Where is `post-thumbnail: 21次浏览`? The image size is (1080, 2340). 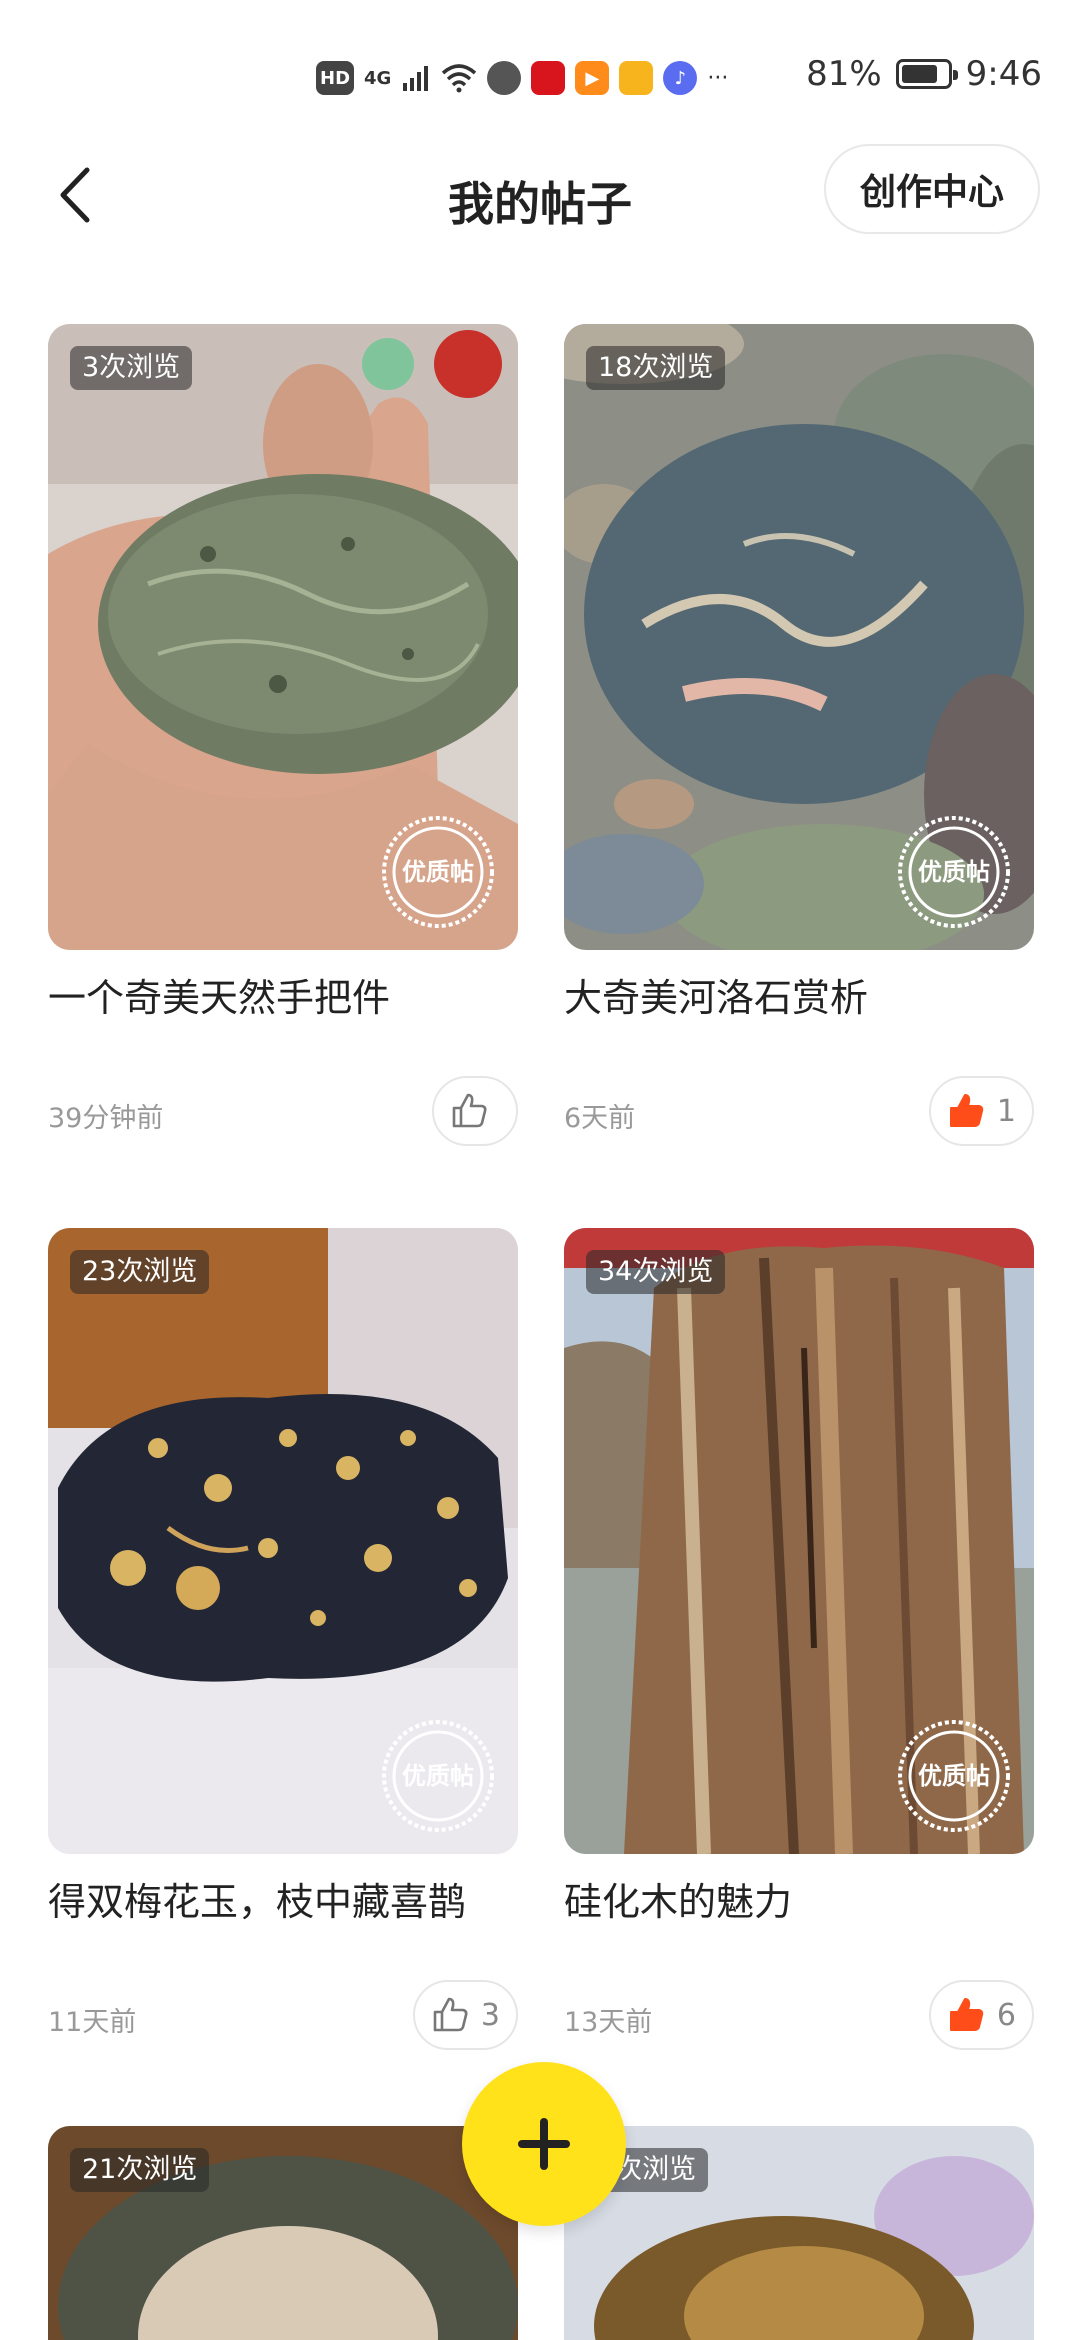 post-thumbnail: 21次浏览 is located at coordinates (283, 2233).